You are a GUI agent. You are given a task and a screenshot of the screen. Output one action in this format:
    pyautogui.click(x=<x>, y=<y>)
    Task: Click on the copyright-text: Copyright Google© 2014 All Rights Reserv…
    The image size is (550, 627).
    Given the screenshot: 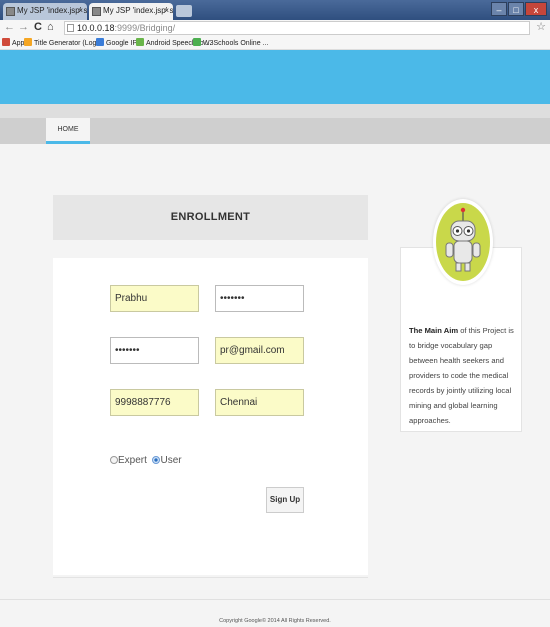 What is the action you would take?
    pyautogui.click(x=275, y=621)
    